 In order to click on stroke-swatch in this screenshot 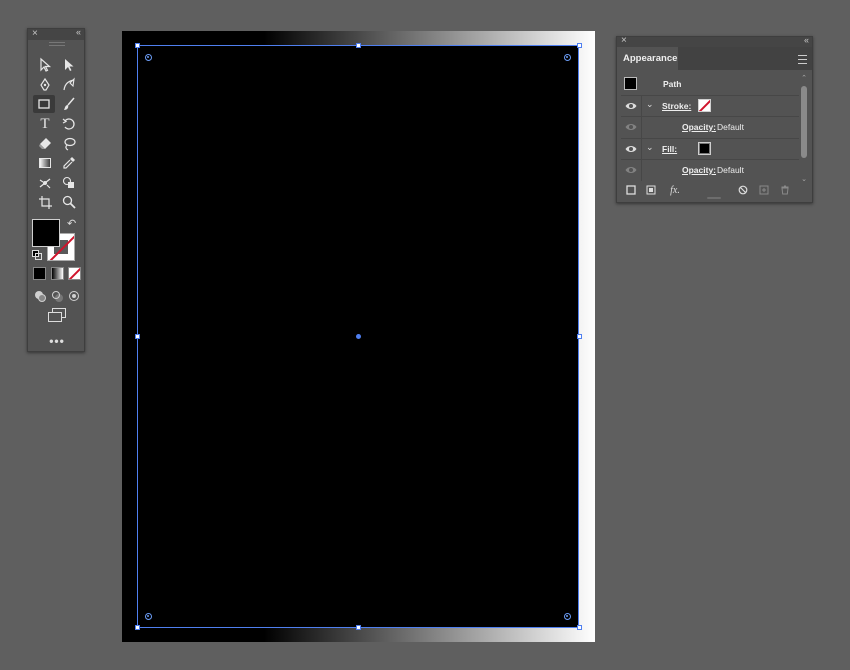, I will do `click(704, 105)`.